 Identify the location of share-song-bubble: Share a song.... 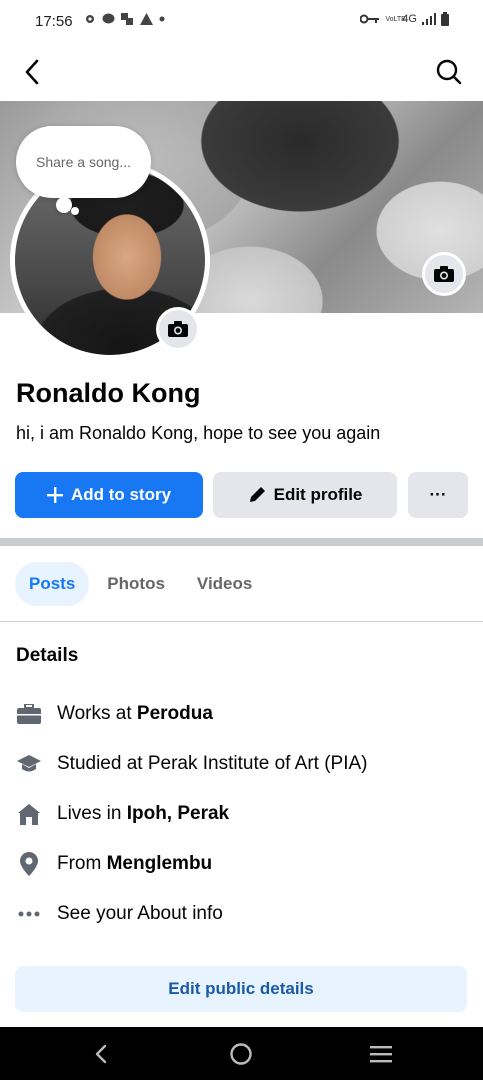
(83, 162).